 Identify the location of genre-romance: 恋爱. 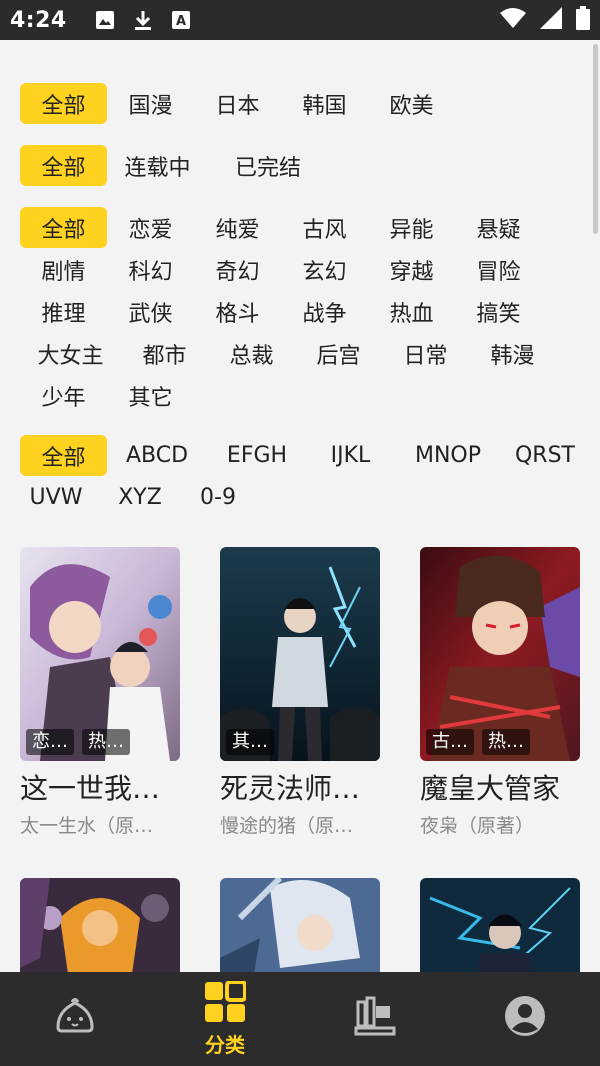
(150, 227).